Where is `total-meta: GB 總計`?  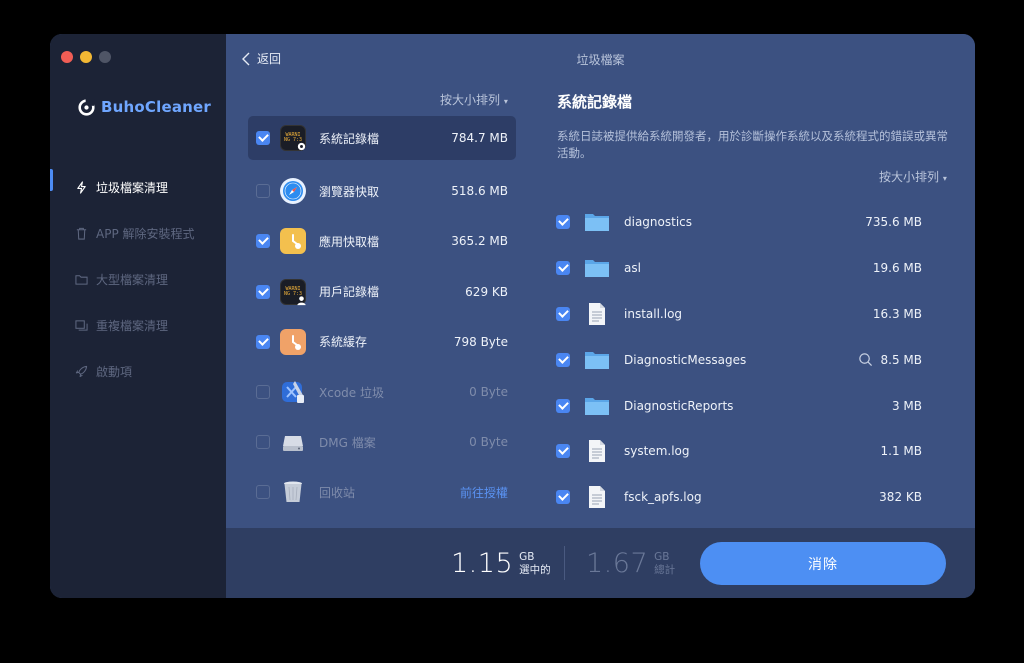
total-meta: GB 總計 is located at coordinates (664, 564).